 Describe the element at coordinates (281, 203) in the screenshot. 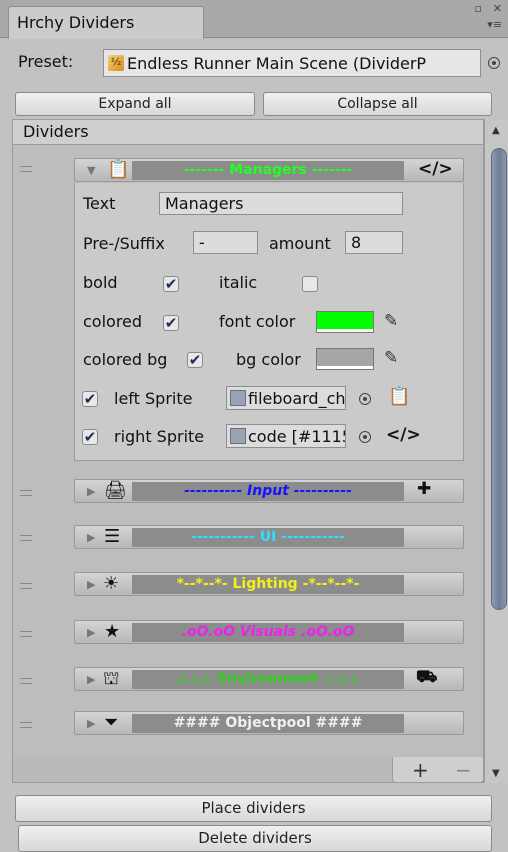

I see `text-input: Managers` at that location.